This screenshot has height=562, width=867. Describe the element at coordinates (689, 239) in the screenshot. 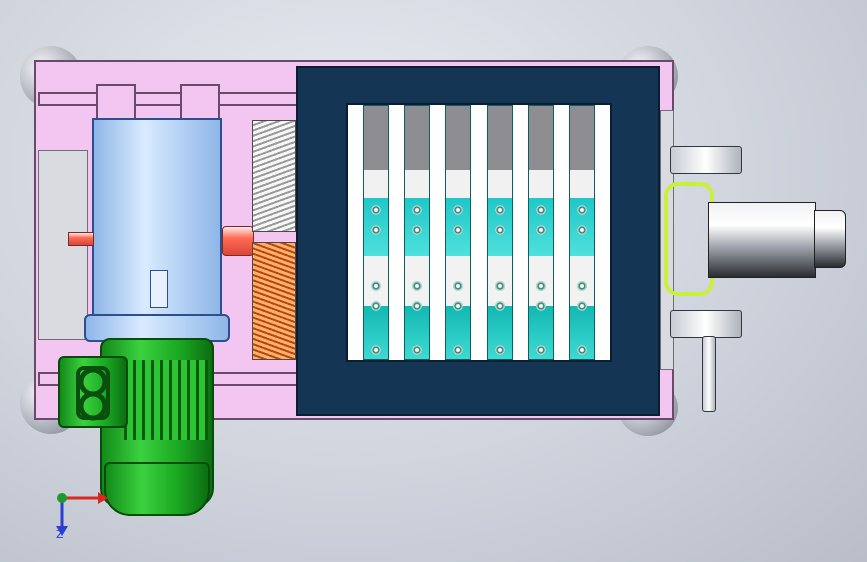

I see `hydraulic-loop` at that location.